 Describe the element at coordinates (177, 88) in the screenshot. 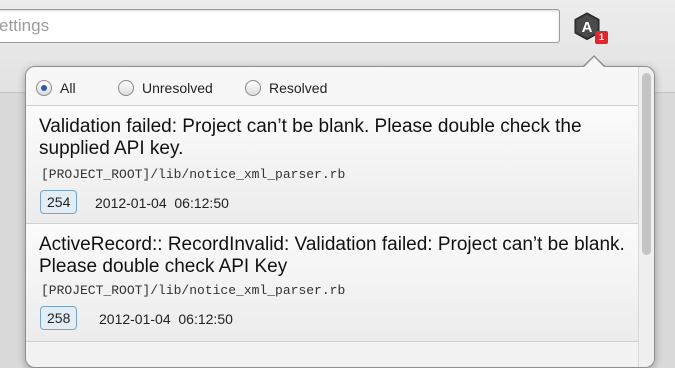

I see `filter-unresolved-label: Unresolved` at that location.